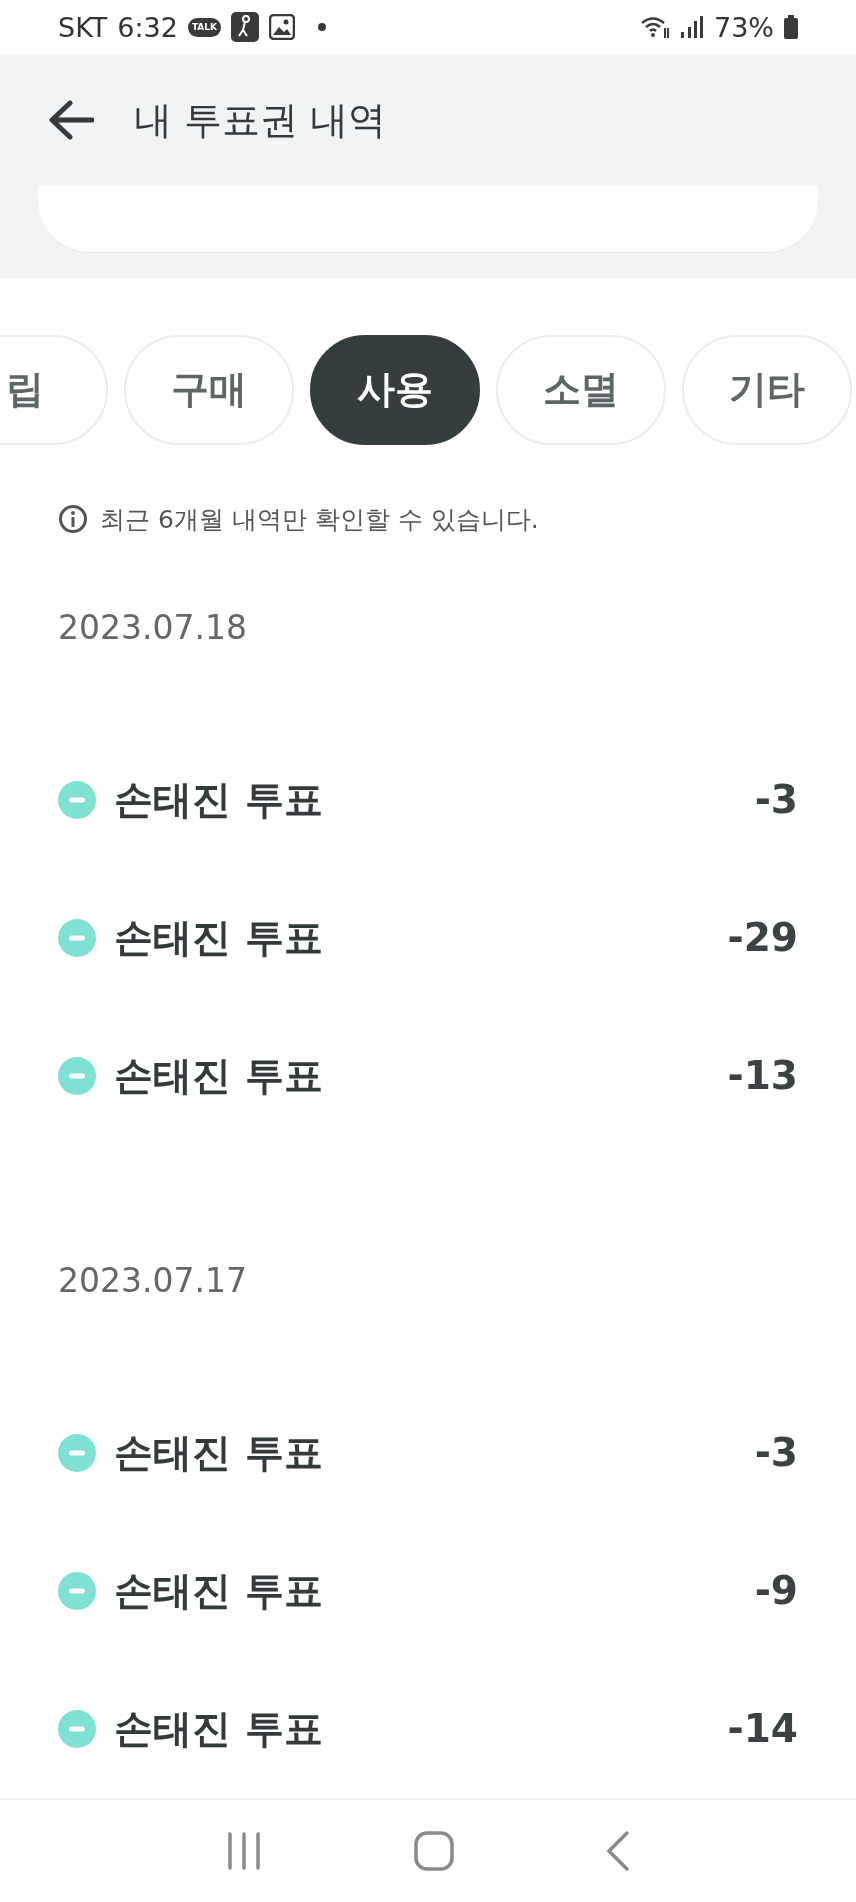 The width and height of the screenshot is (856, 1902). What do you see at coordinates (204, 27) in the screenshot?
I see `chat-icon: TALK` at bounding box center [204, 27].